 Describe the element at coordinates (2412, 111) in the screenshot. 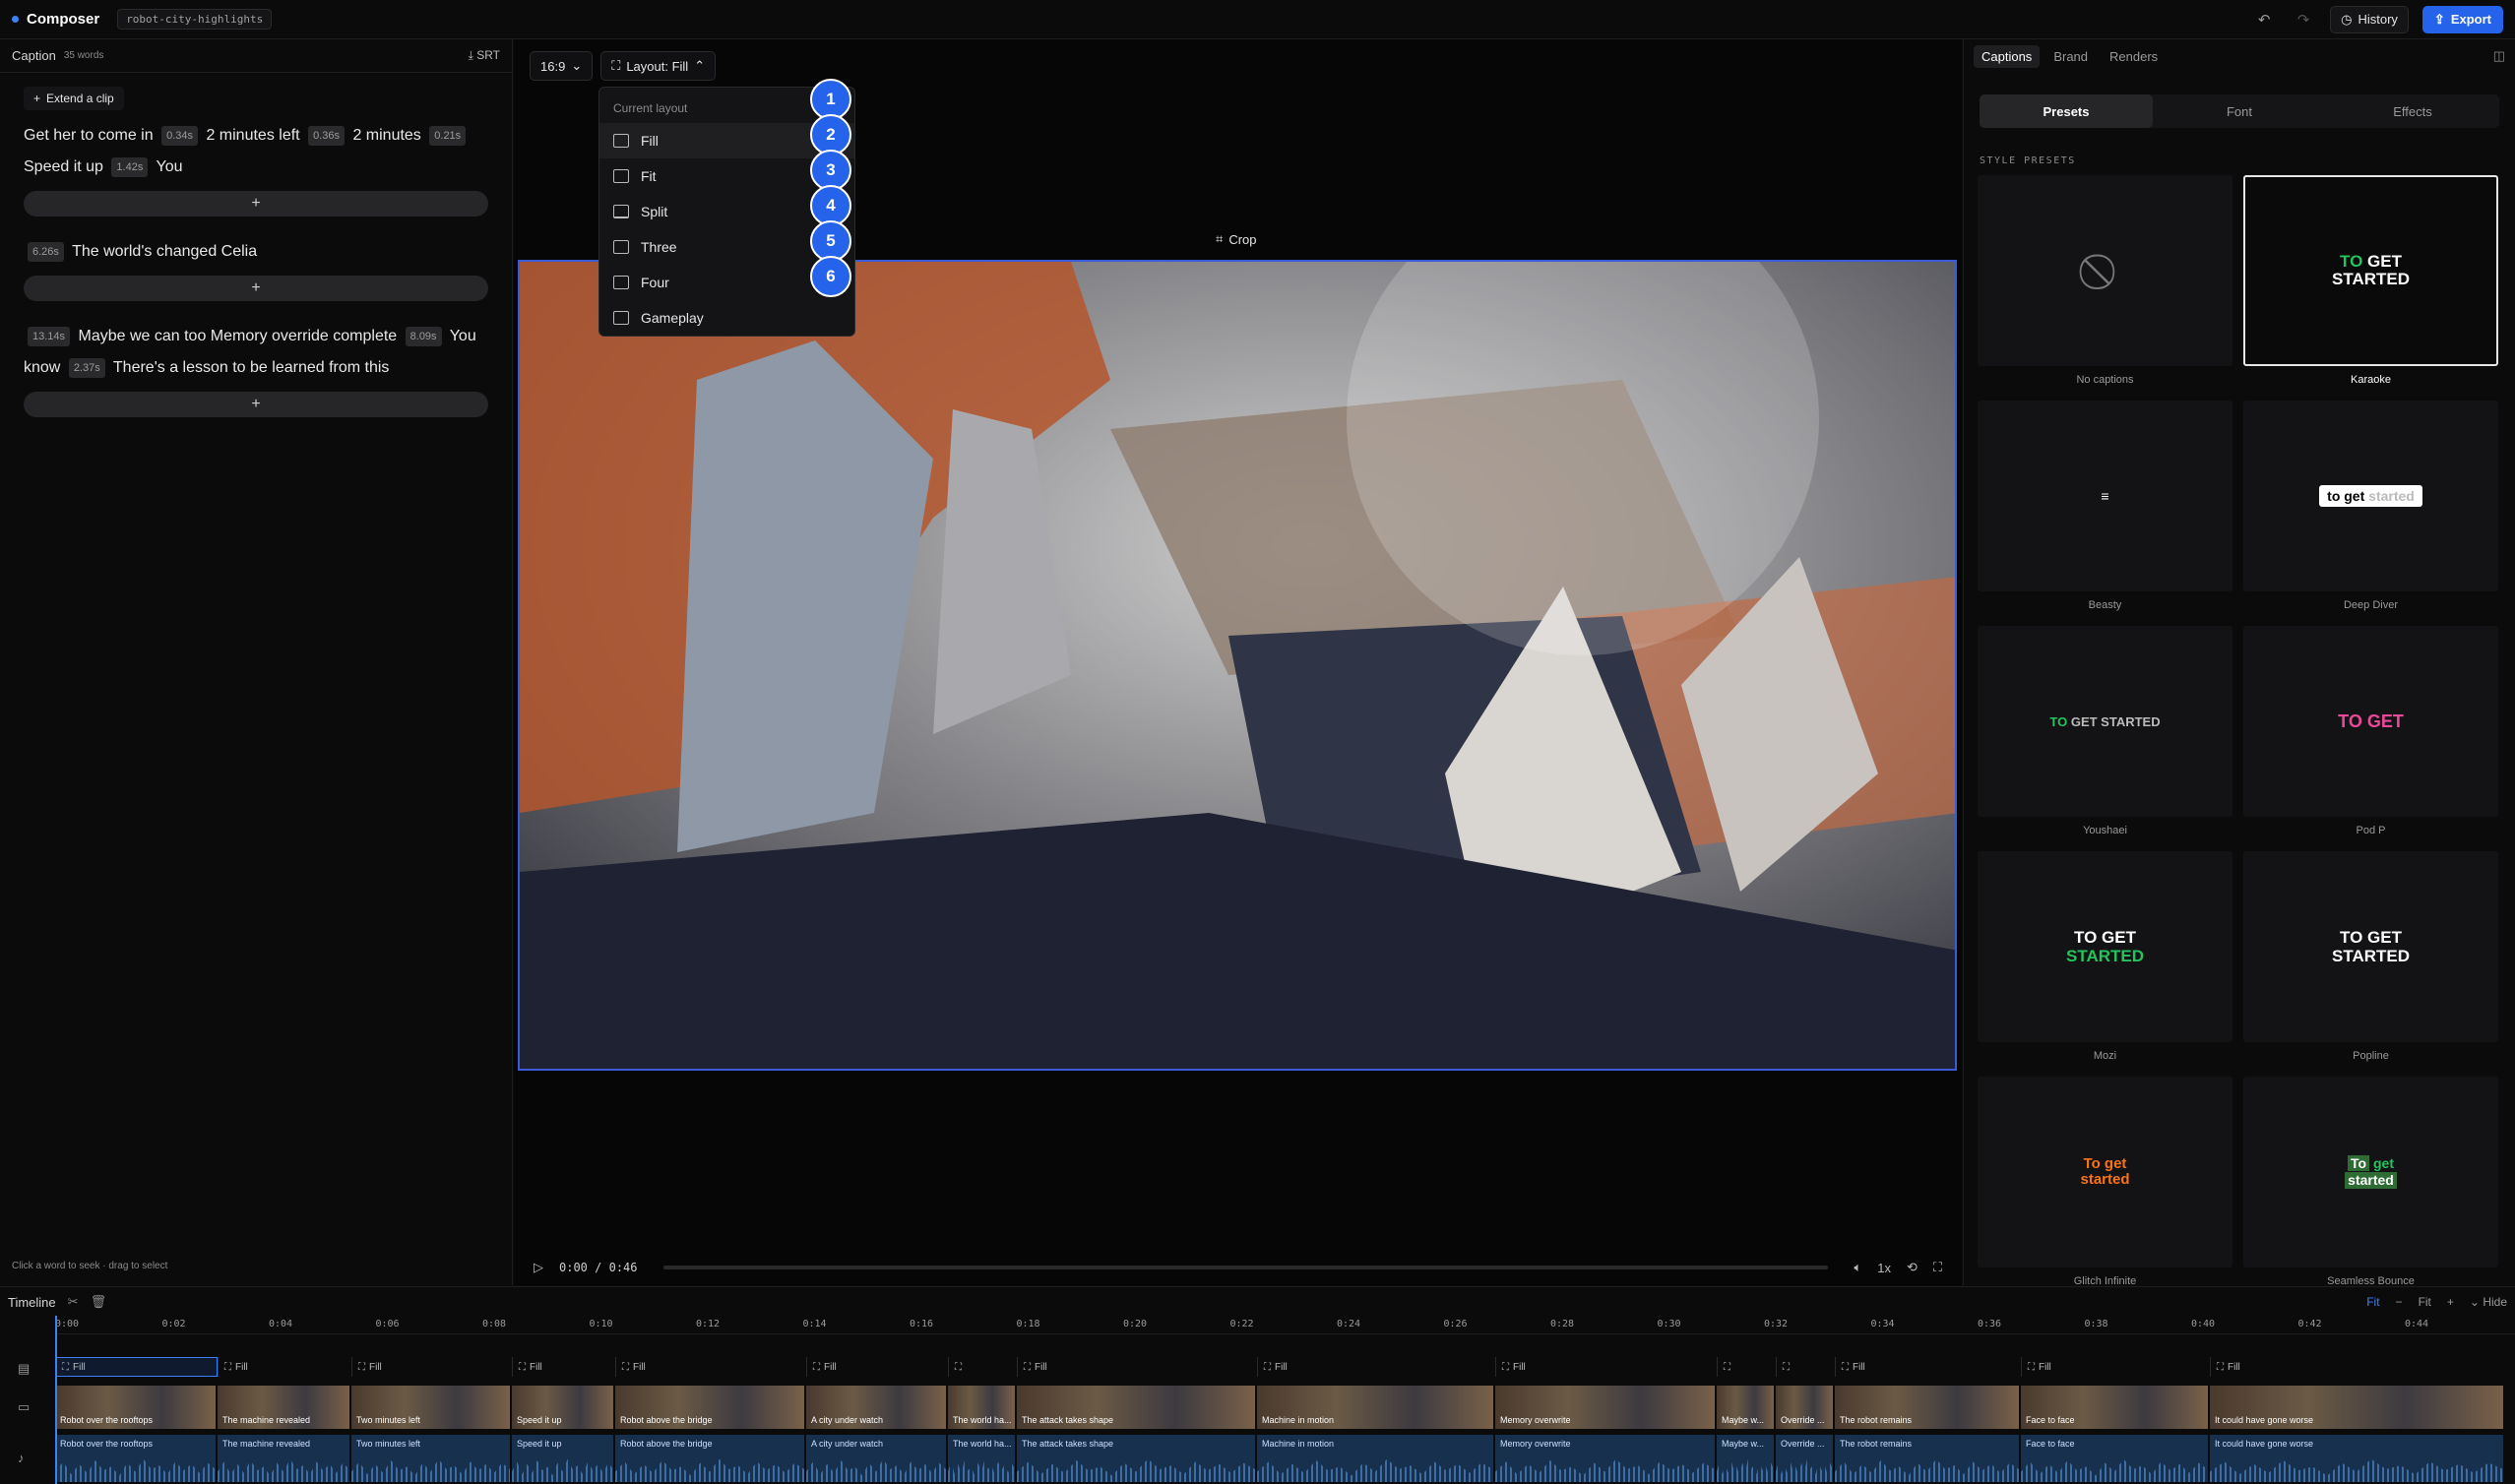

I see `segment-effects: Effects` at that location.